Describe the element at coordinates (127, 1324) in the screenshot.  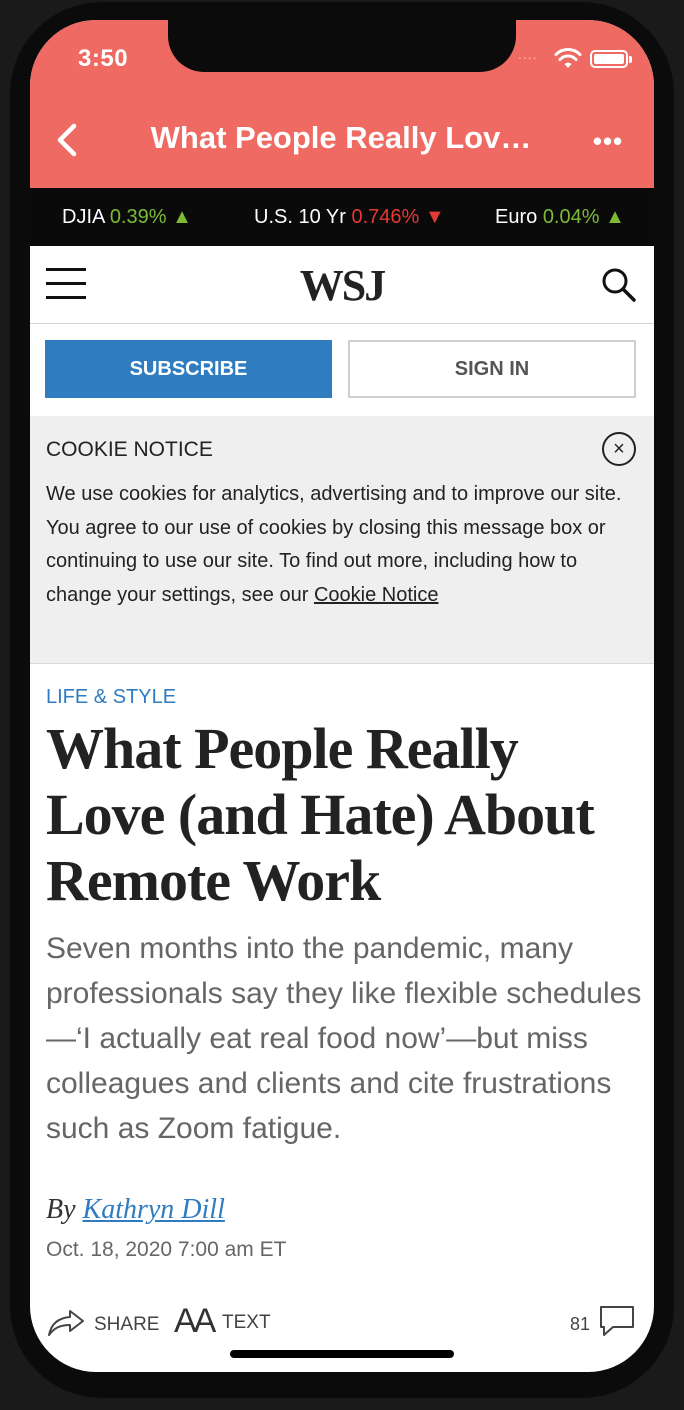
I see `share-label: SHARE` at that location.